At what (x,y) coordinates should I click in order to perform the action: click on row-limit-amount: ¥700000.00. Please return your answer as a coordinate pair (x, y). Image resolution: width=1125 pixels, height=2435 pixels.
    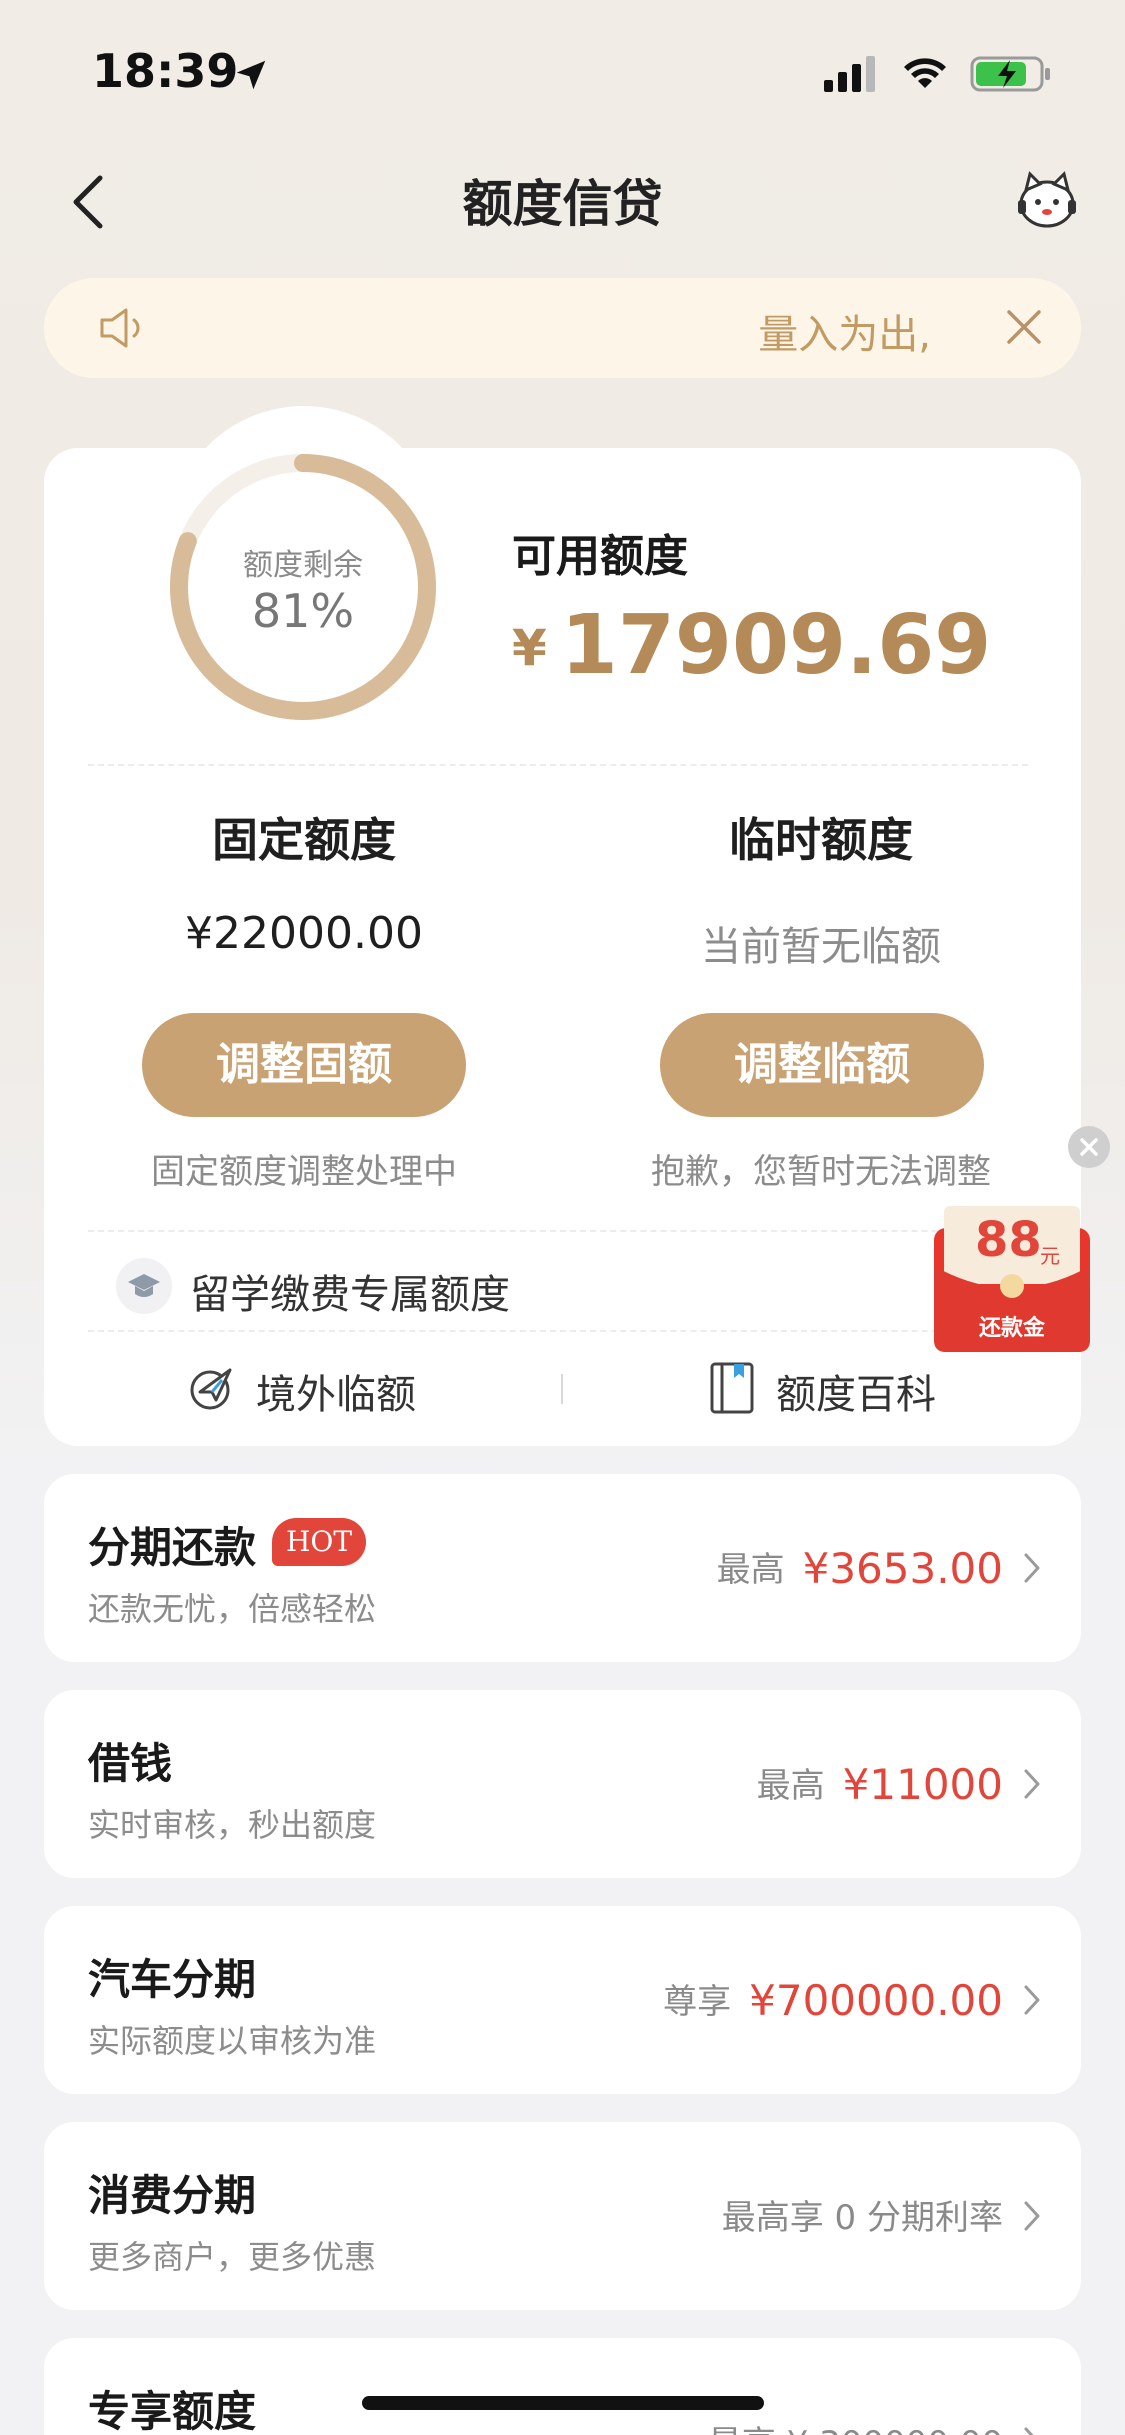
    Looking at the image, I should click on (876, 2000).